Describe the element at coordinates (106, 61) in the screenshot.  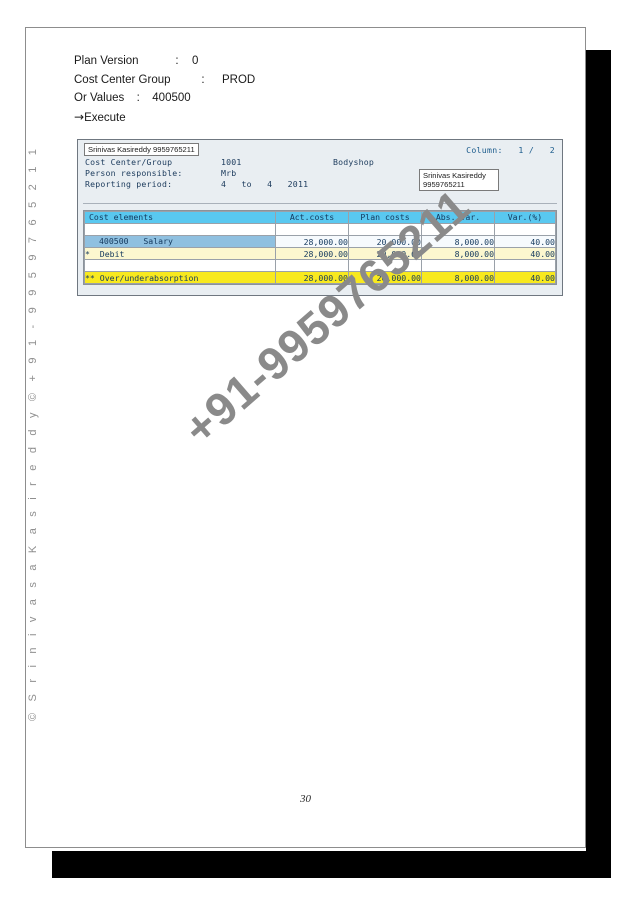
I see `instruction-label-plan-version: Plan Version` at that location.